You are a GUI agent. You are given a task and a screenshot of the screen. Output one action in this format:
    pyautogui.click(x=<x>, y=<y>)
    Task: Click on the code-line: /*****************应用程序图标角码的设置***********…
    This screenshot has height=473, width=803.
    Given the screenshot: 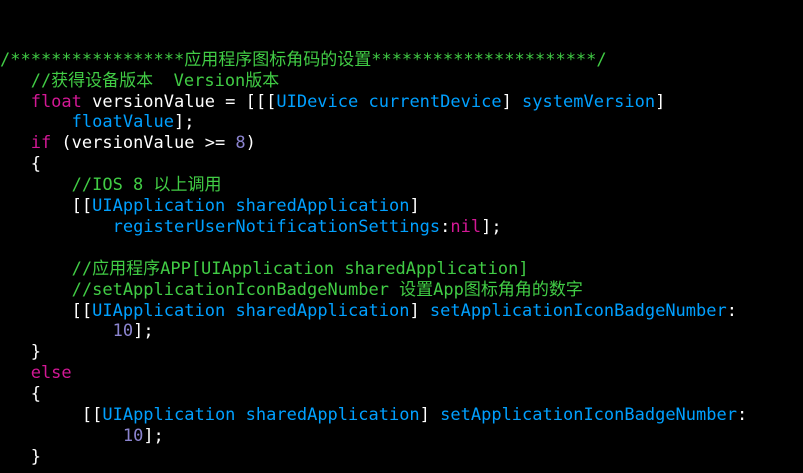 What is the action you would take?
    pyautogui.click(x=401, y=60)
    